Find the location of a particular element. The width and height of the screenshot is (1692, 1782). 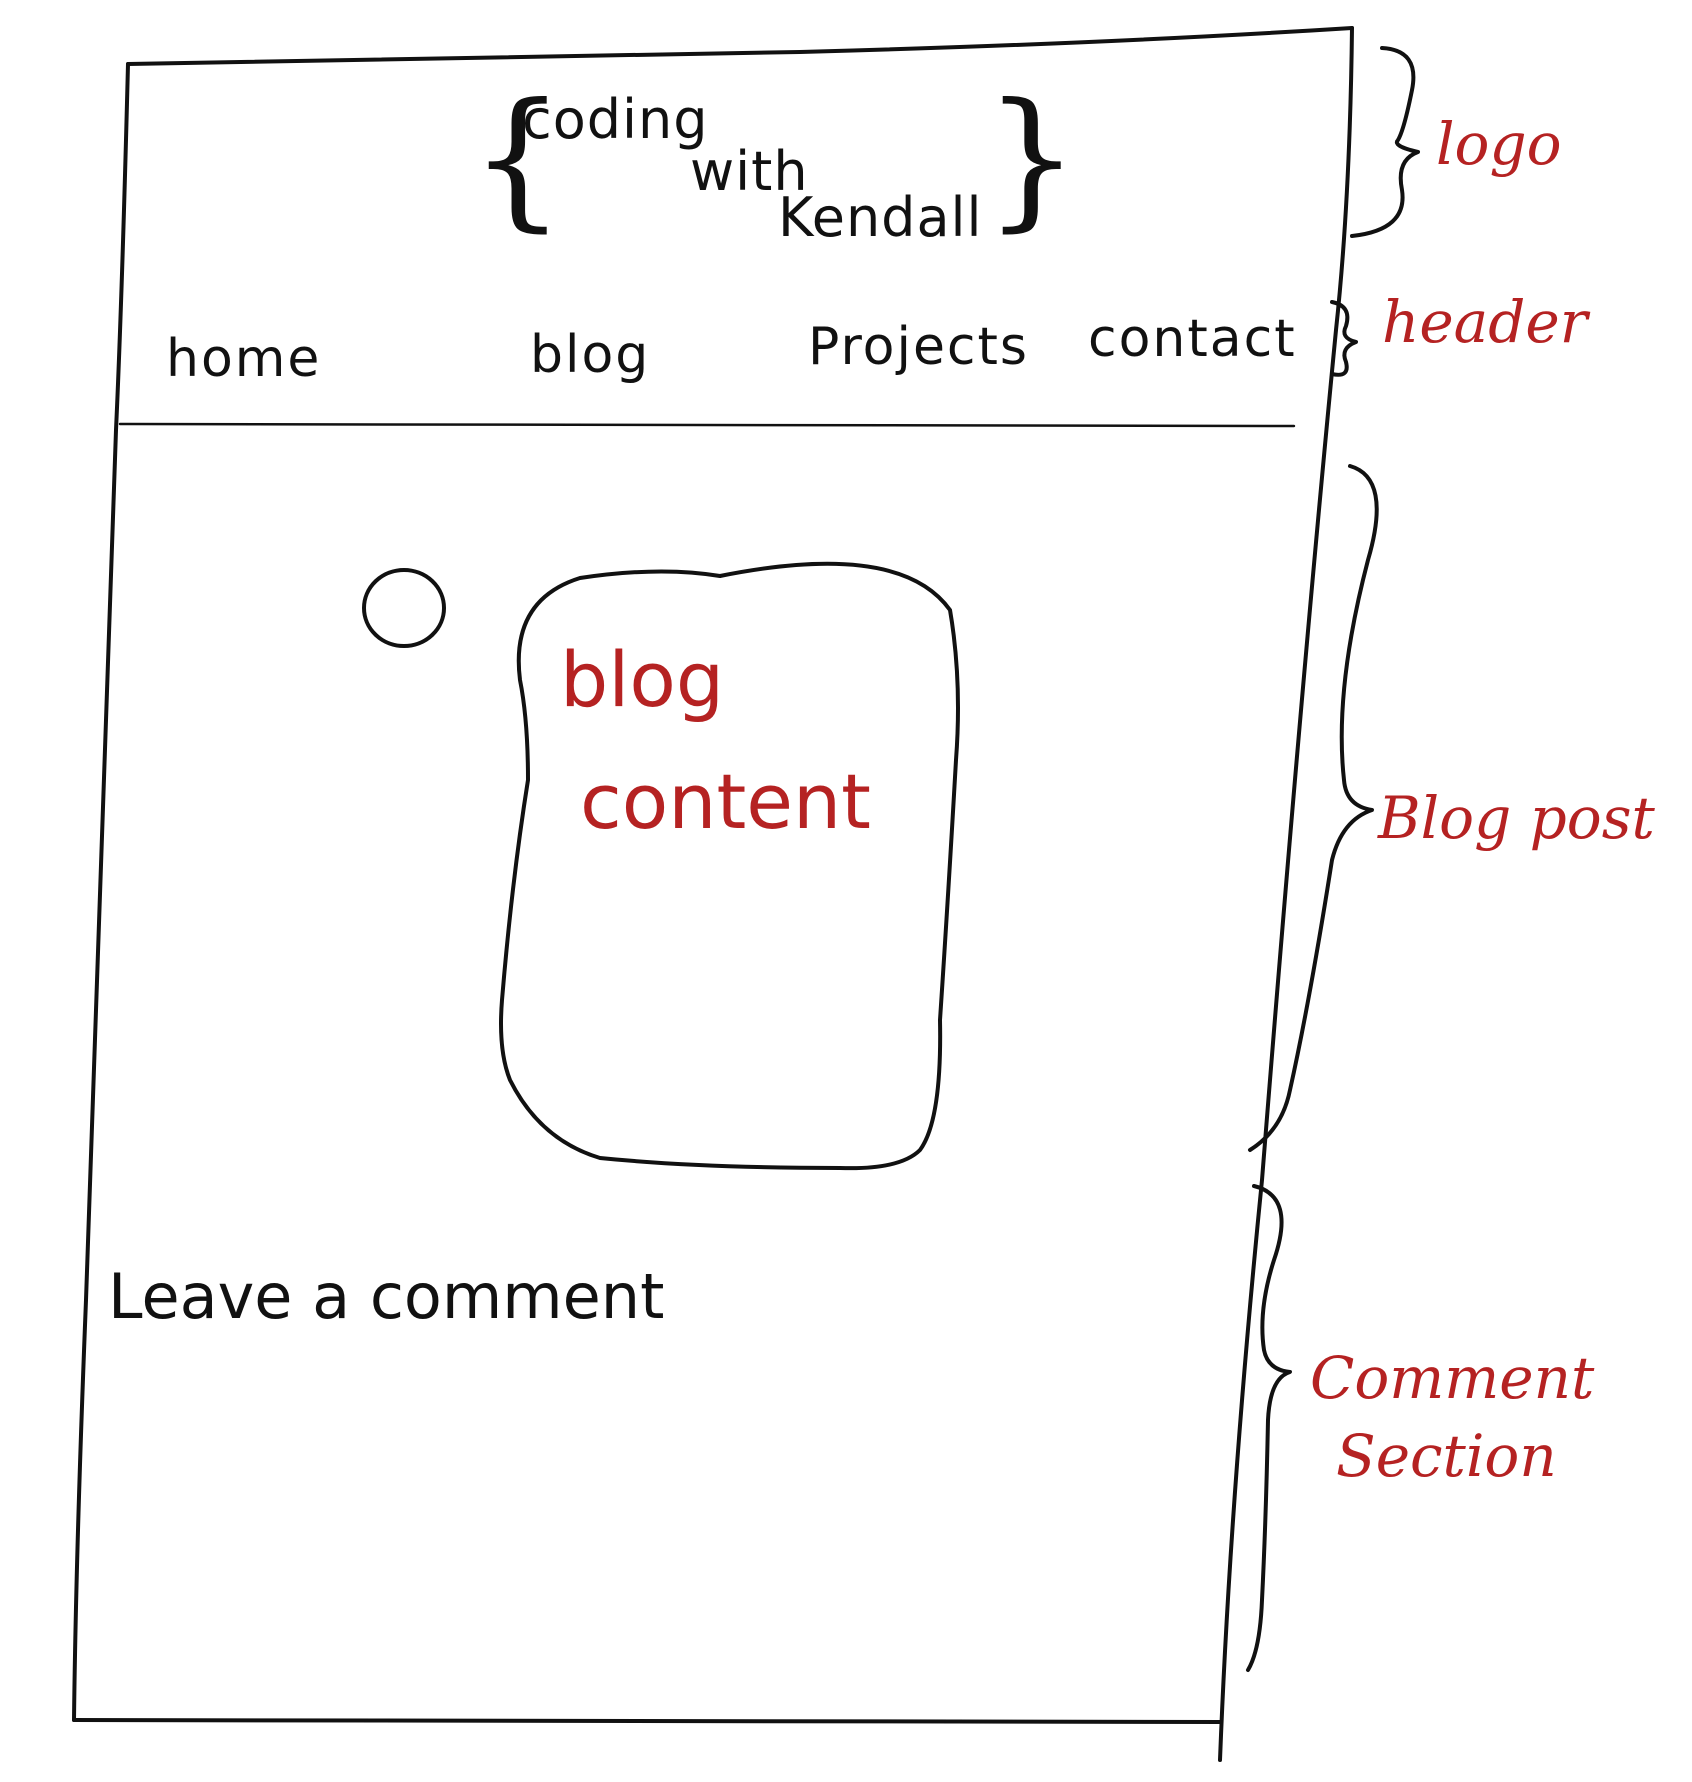

nav-item-contact: contact is located at coordinates (1192, 339).